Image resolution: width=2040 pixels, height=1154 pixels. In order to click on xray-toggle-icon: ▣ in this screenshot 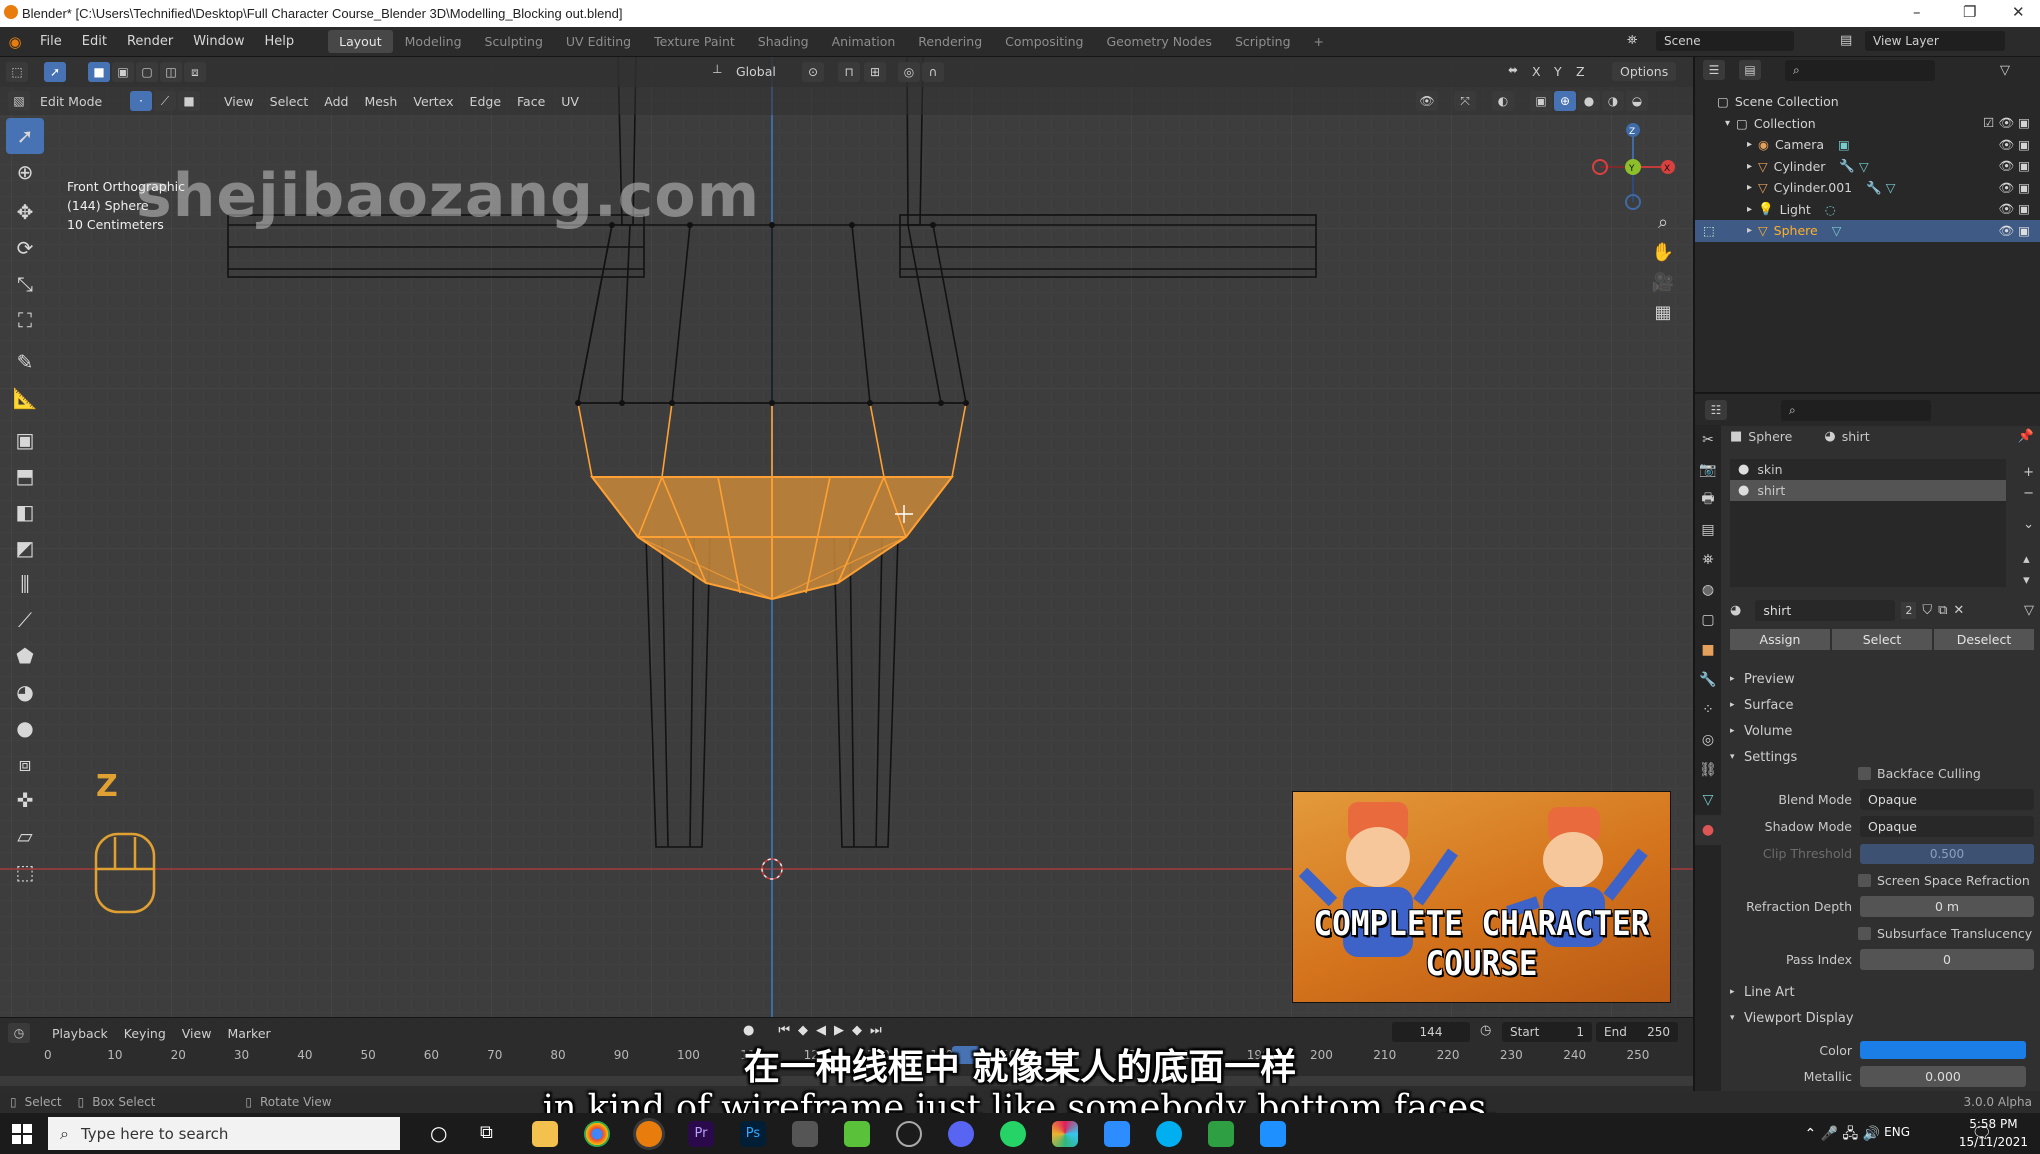, I will do `click(1541, 101)`.